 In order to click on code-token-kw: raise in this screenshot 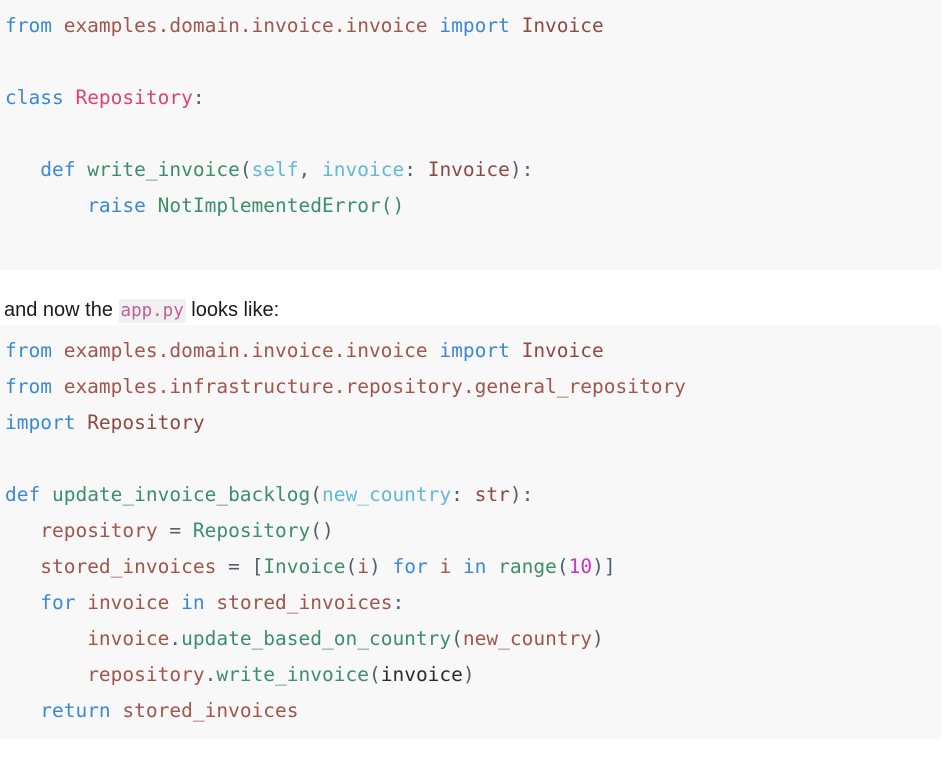, I will do `click(122, 205)`.